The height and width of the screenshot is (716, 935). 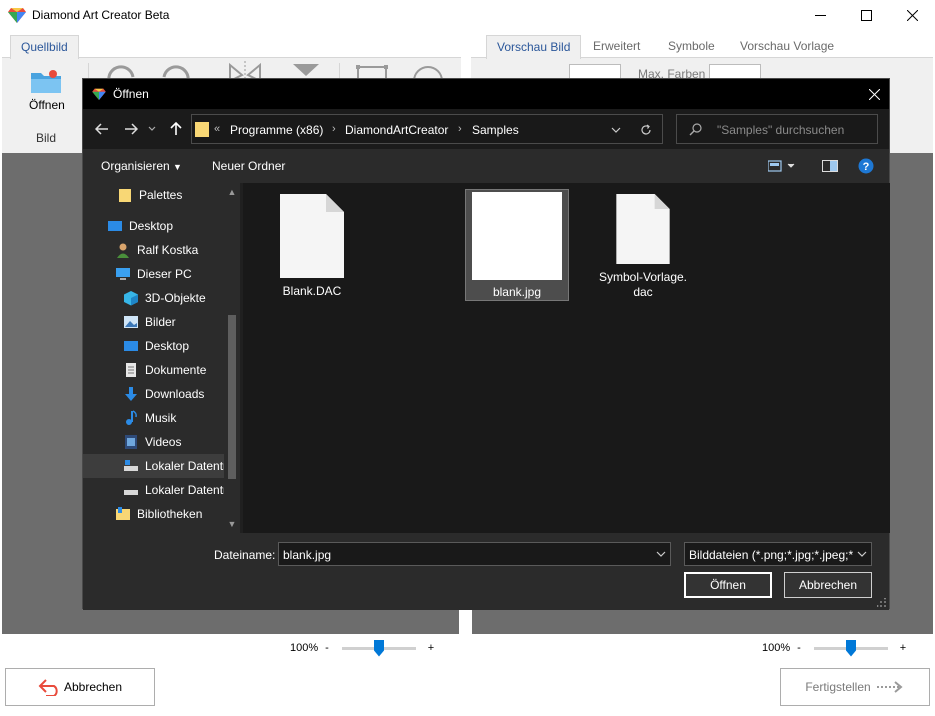 What do you see at coordinates (327, 648) in the screenshot?
I see `zoom-left-minus: -` at bounding box center [327, 648].